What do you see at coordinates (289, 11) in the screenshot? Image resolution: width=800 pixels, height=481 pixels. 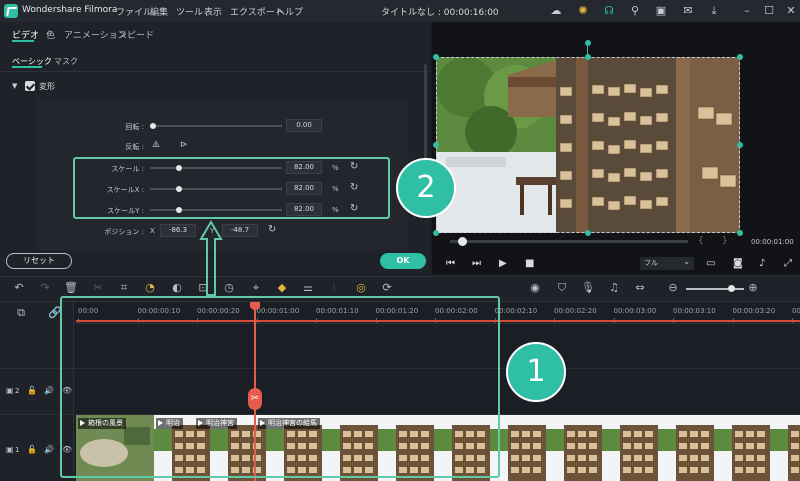 I see `menu-help: ヘルプ` at bounding box center [289, 11].